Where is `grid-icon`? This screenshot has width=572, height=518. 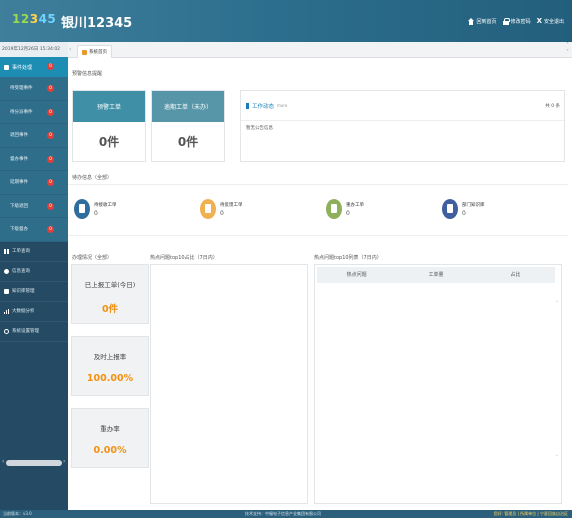
grid-icon is located at coordinates (6, 251).